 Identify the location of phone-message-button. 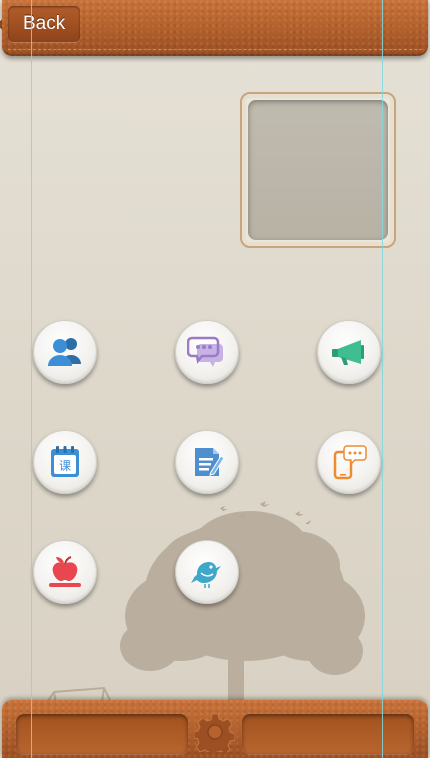
(349, 462).